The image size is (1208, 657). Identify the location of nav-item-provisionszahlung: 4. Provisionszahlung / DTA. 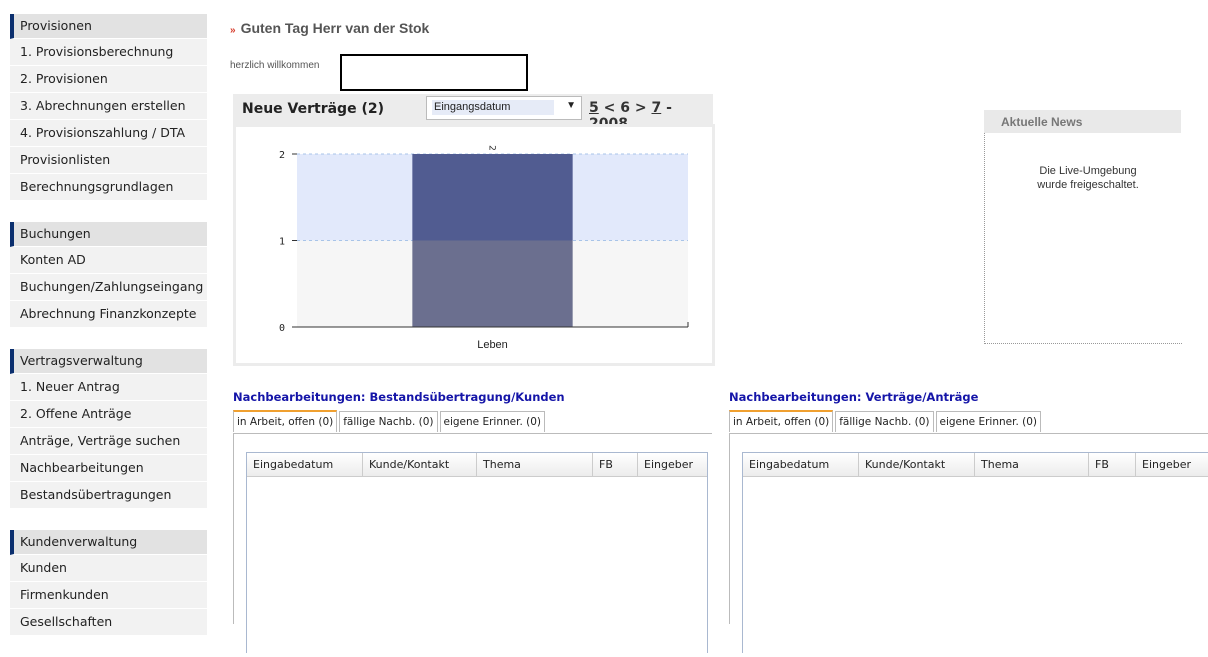
(108, 133).